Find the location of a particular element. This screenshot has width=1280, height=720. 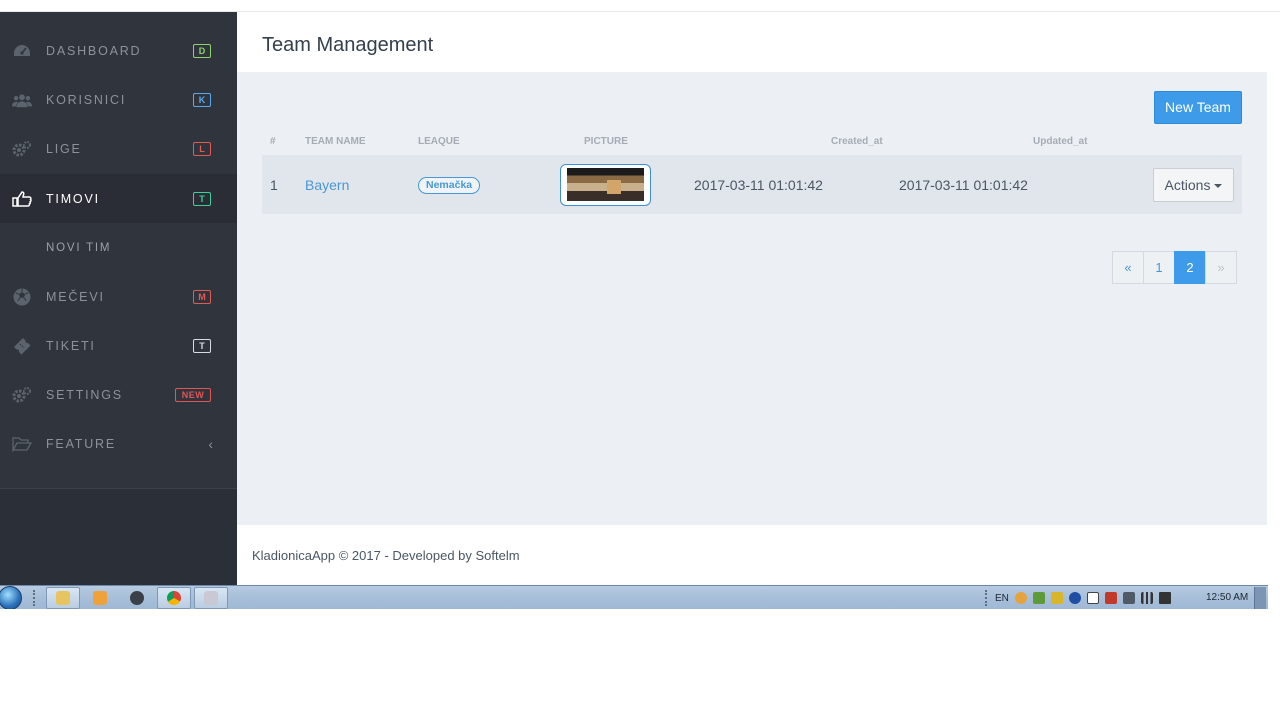

sidebar-item-settings: SETTINGS NEW is located at coordinates (118, 394).